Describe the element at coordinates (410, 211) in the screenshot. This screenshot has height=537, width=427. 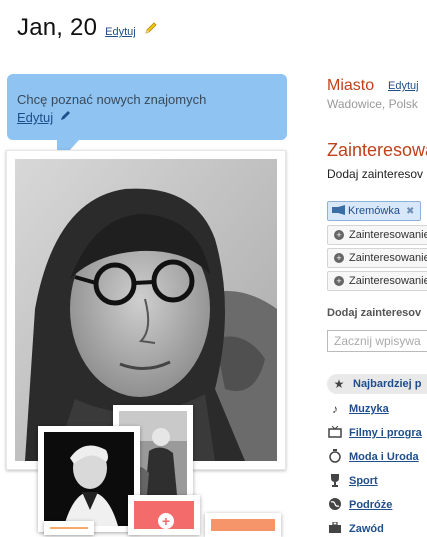
I see `remove-tag-icon: ✖` at that location.